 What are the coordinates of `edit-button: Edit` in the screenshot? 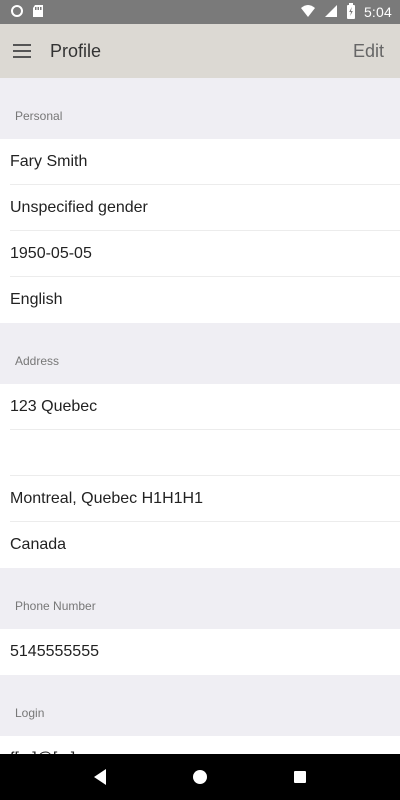 It's located at (368, 51).